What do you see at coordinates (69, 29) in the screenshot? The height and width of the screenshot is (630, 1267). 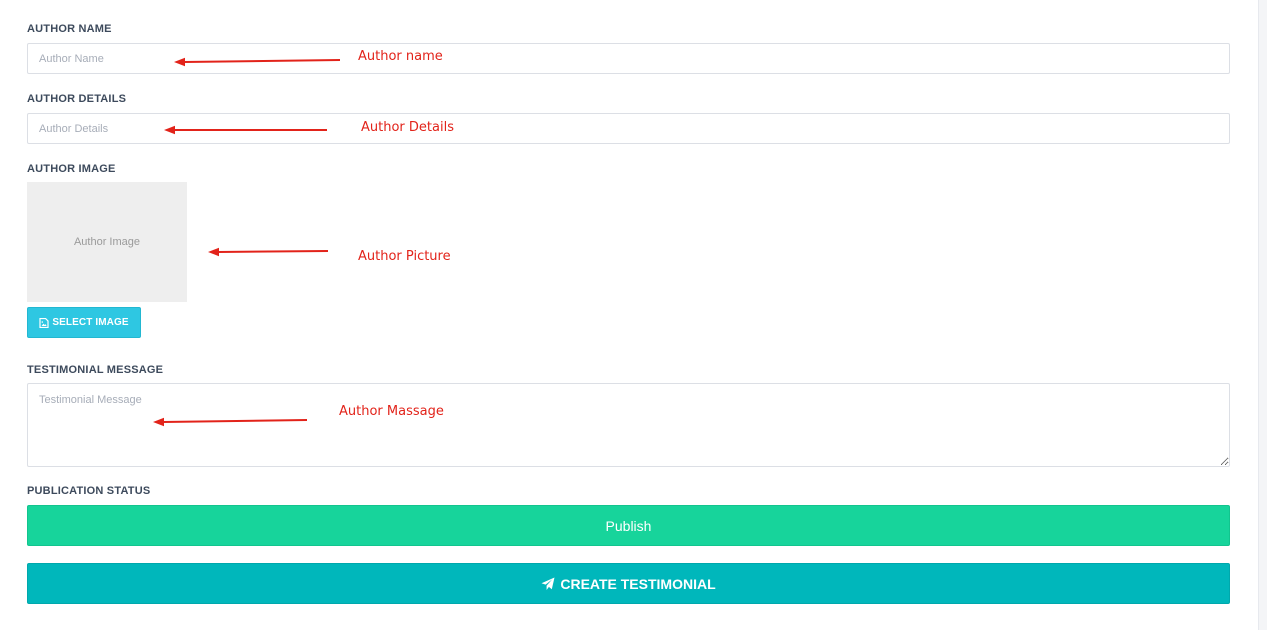 I see `author-name-label: AUTHOR NAME` at bounding box center [69, 29].